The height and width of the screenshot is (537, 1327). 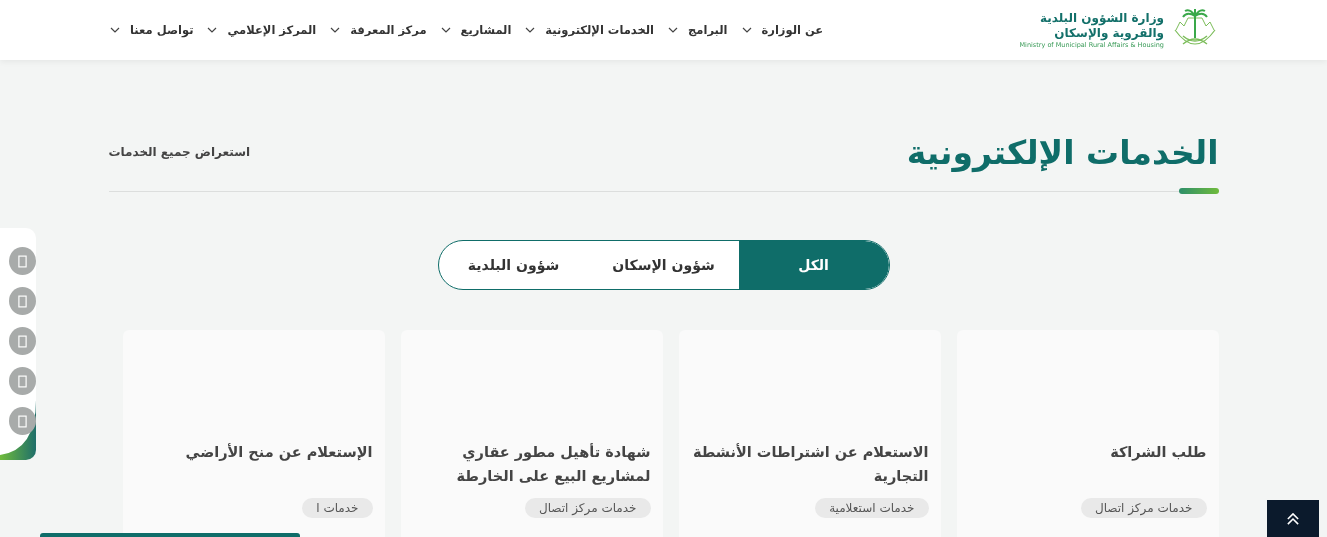 What do you see at coordinates (809, 433) in the screenshot?
I see `service-card: الاستعلام عن اشتراطات الأنشطة التجارية خدمات استعلامية` at bounding box center [809, 433].